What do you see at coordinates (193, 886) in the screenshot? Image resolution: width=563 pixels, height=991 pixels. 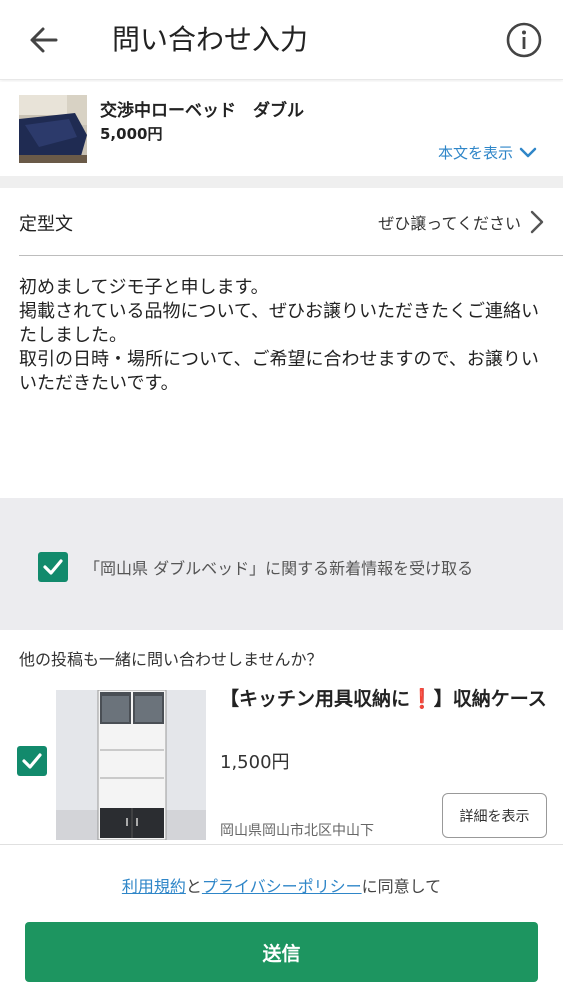 I see `agreement-and: と` at bounding box center [193, 886].